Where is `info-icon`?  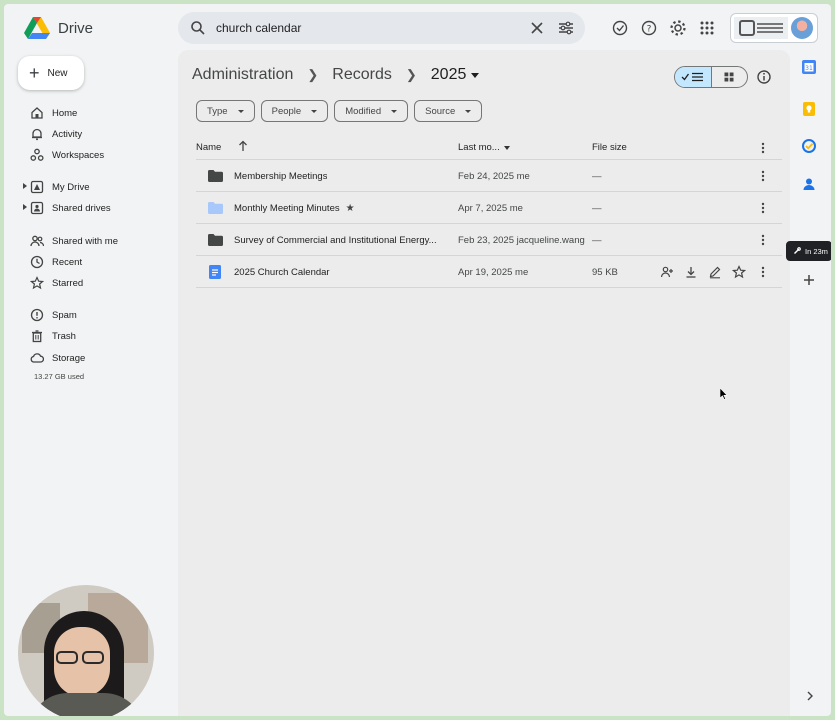
info-icon is located at coordinates (764, 77).